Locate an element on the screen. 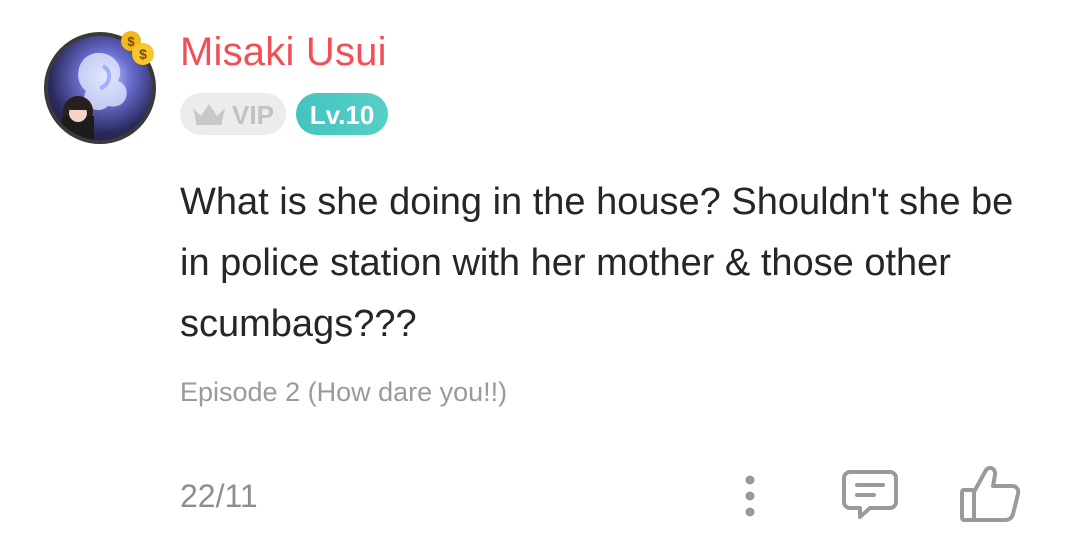  comment-icon is located at coordinates (870, 494).